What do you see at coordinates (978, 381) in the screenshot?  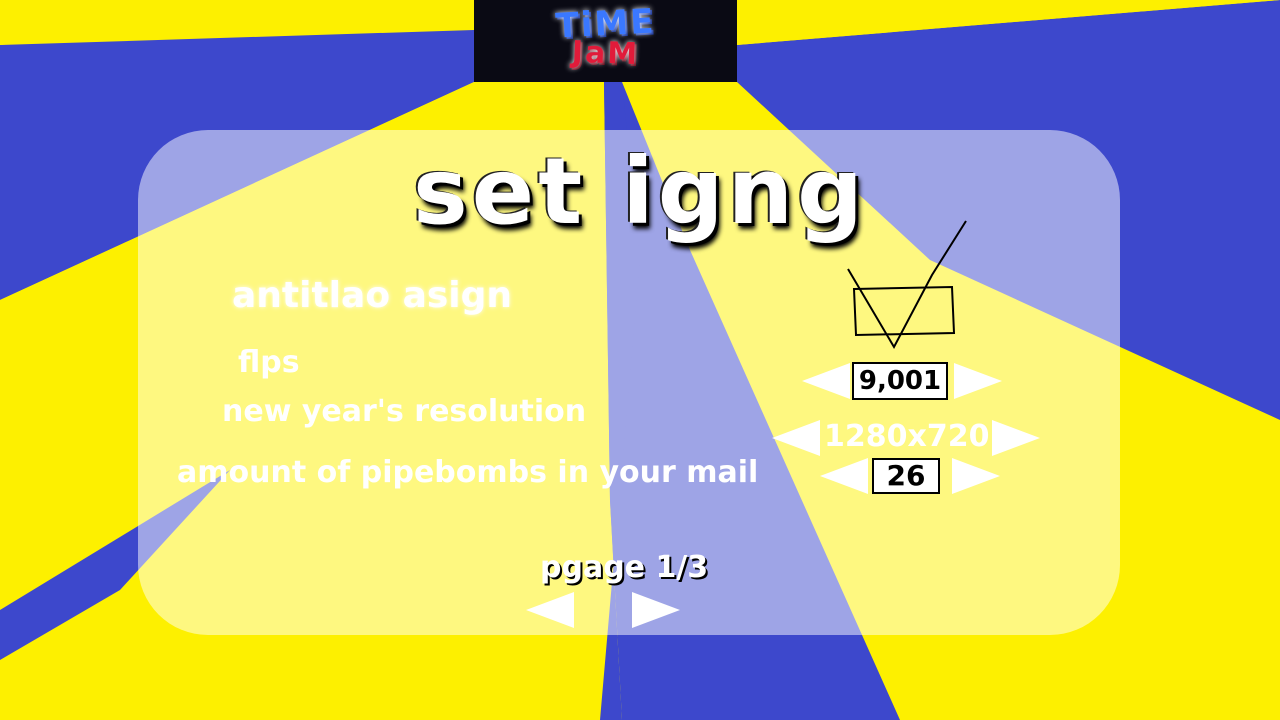 I see `fps-next-arrow-icon` at bounding box center [978, 381].